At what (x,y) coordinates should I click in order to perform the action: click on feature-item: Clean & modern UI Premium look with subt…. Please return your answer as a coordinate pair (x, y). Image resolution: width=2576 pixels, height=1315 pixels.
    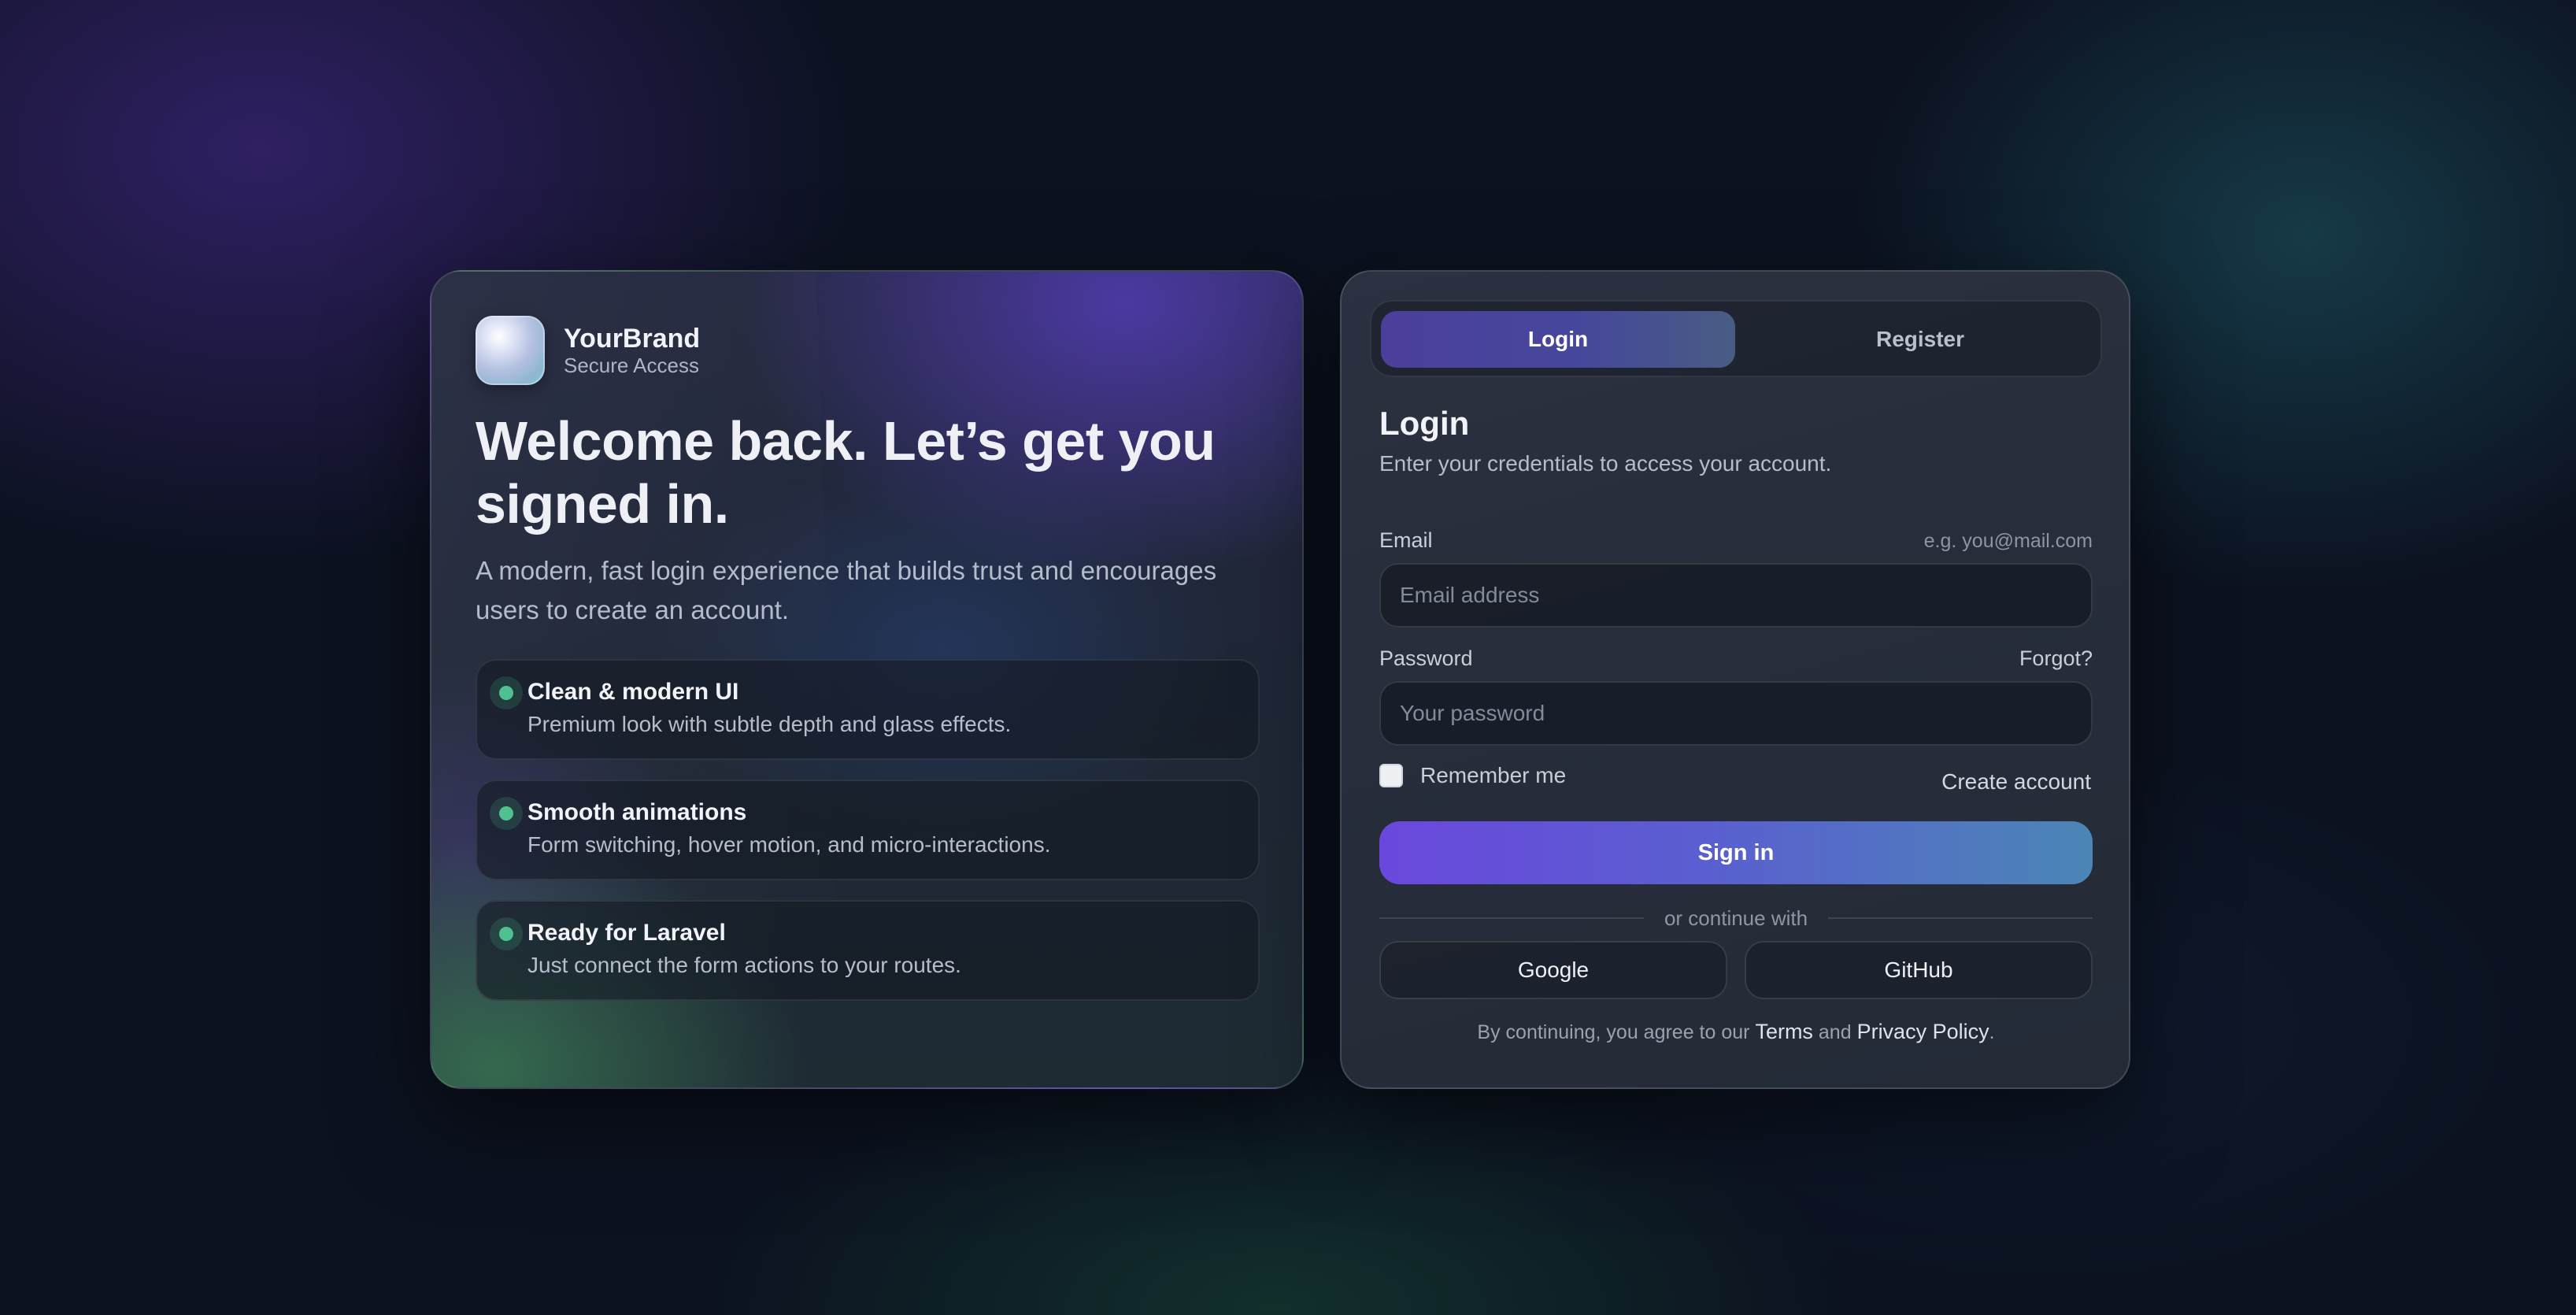
    Looking at the image, I should click on (868, 709).